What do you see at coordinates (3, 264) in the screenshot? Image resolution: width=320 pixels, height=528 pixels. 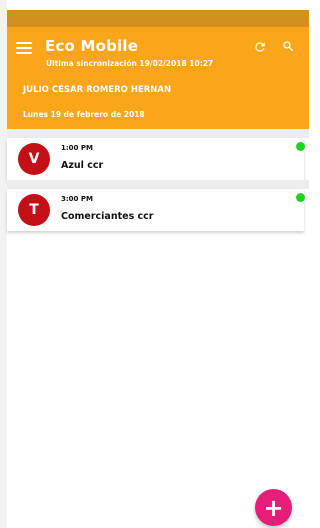 I see `left-frame-edge` at bounding box center [3, 264].